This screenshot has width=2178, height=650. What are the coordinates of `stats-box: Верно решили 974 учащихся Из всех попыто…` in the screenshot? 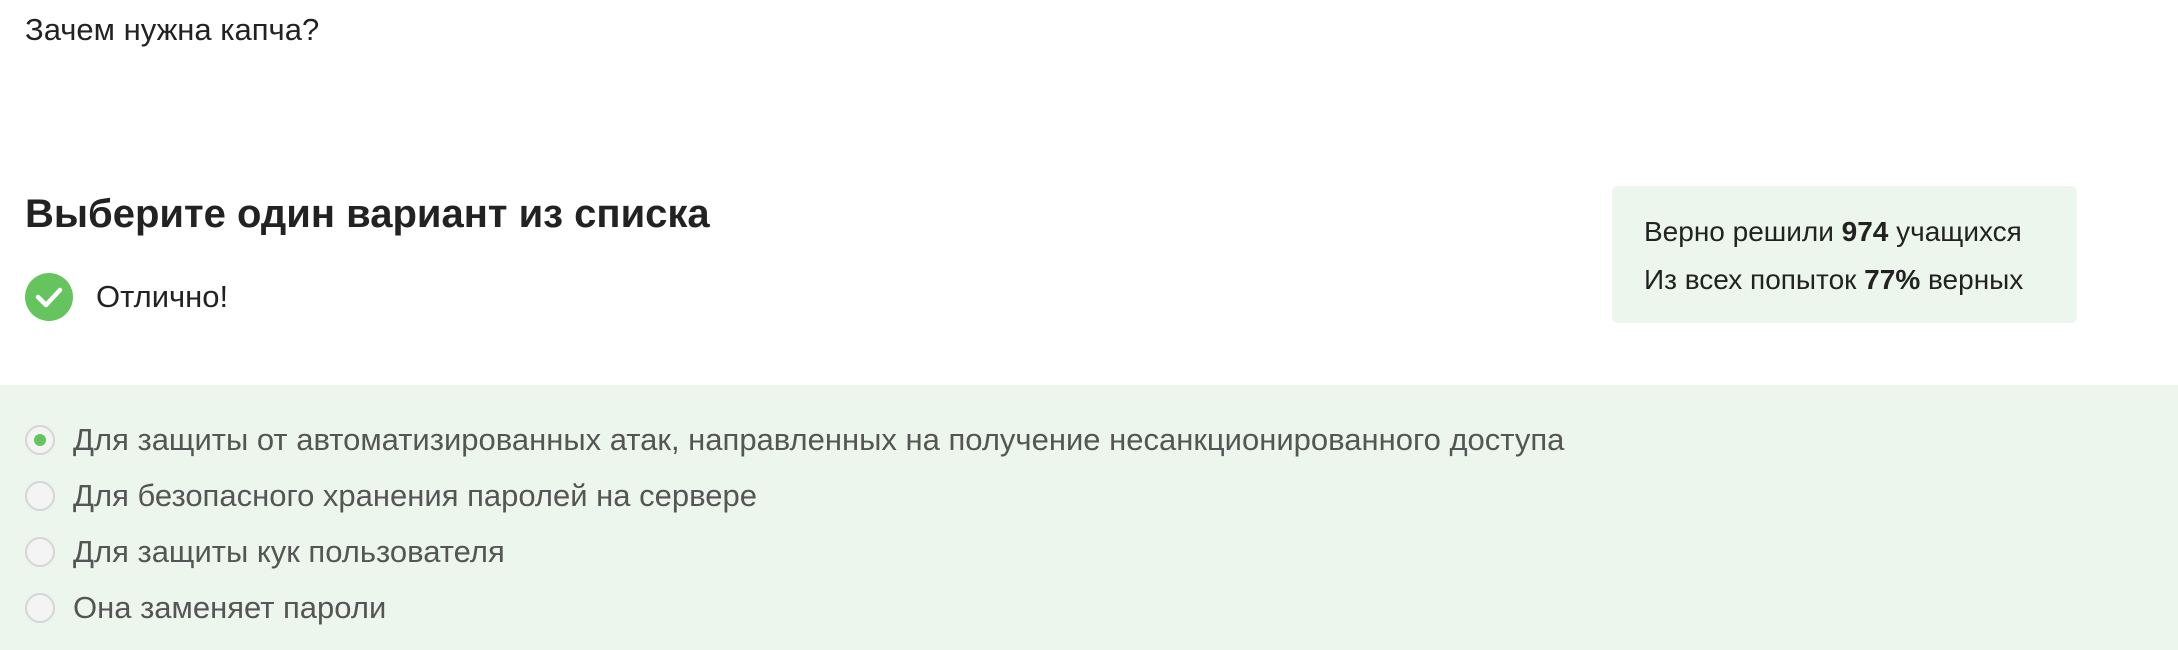 It's located at (1844, 254).